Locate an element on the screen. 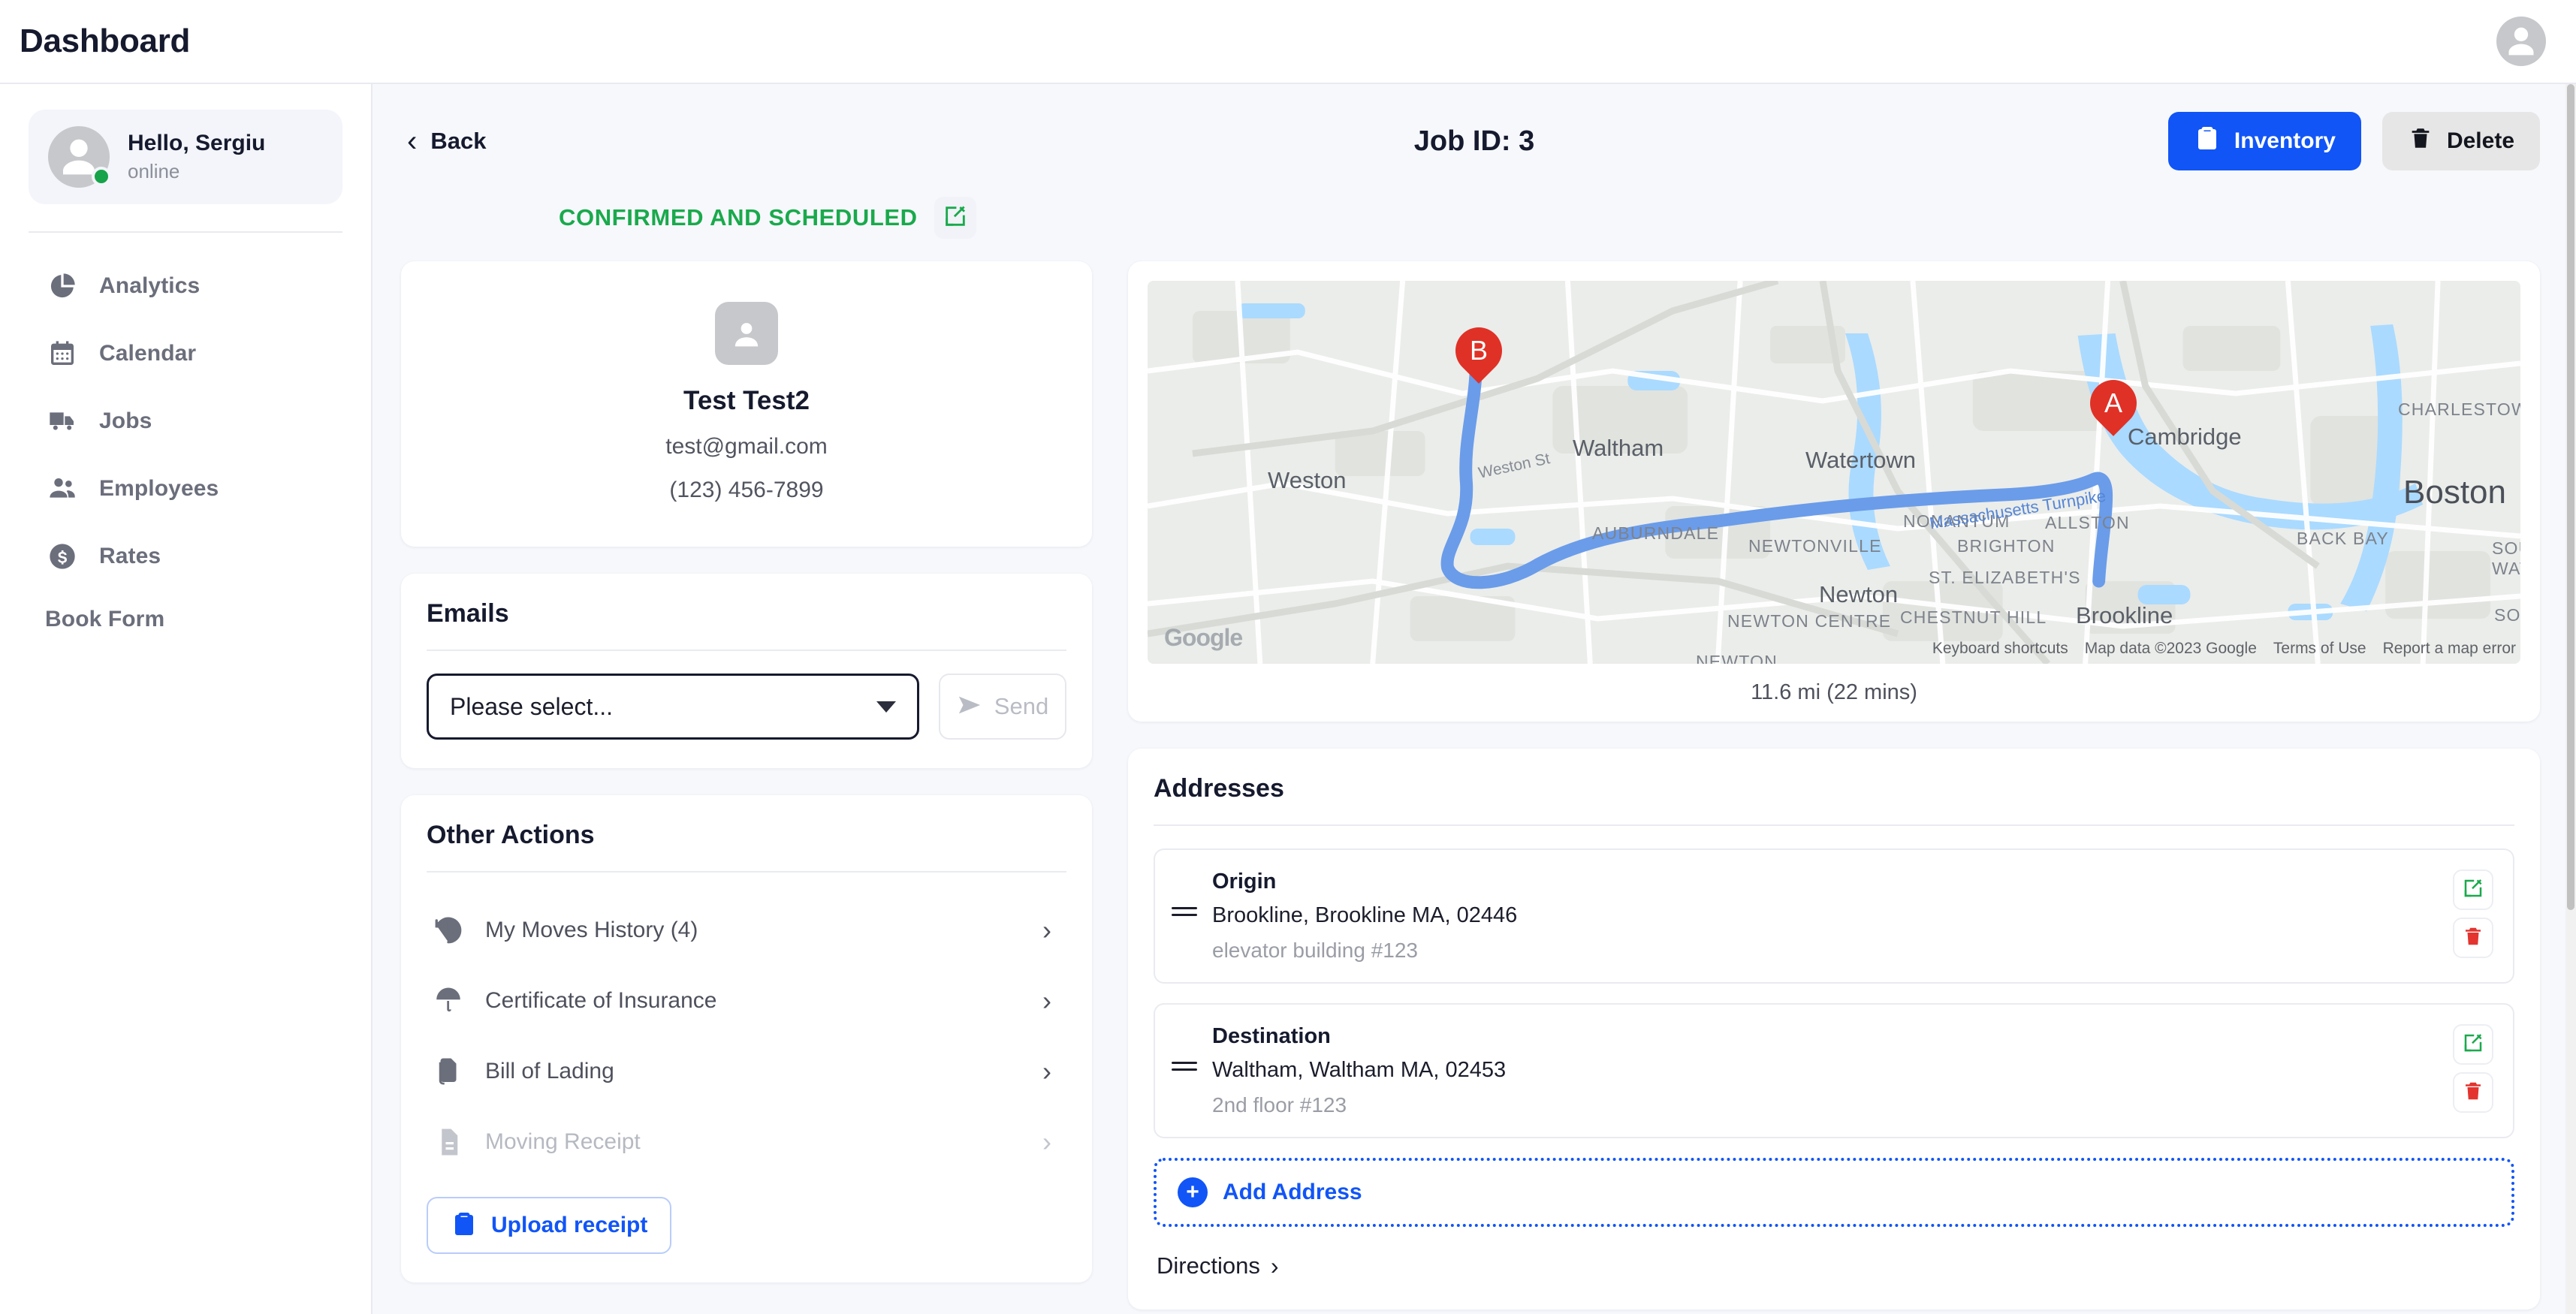 Image resolution: width=2576 pixels, height=1314 pixels. upload-receipt-button: Upload receipt is located at coordinates (549, 1226).